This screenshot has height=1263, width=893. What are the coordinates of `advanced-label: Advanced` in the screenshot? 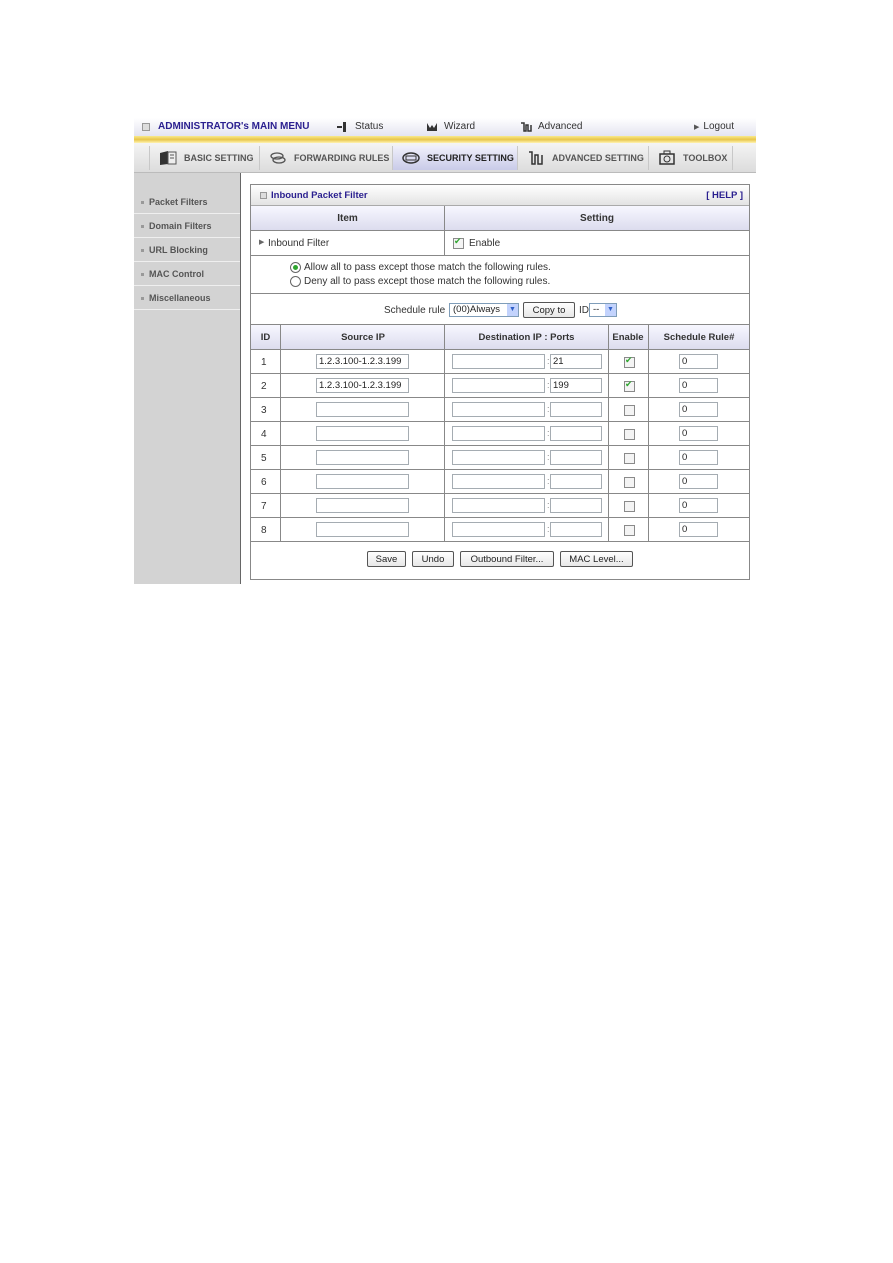 It's located at (560, 126).